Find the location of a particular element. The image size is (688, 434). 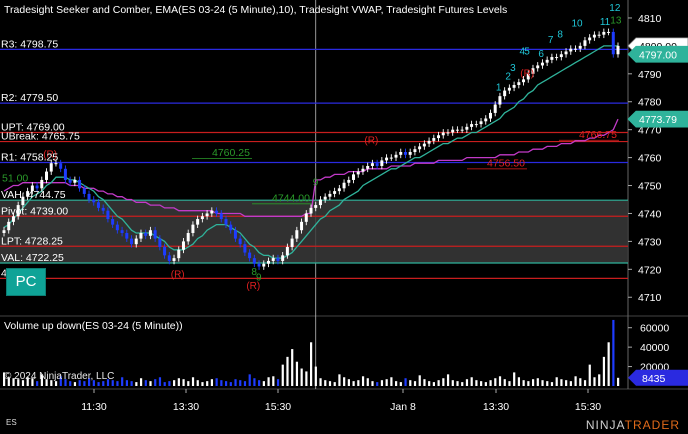

reversal-marker-1: (R) is located at coordinates (178, 275).